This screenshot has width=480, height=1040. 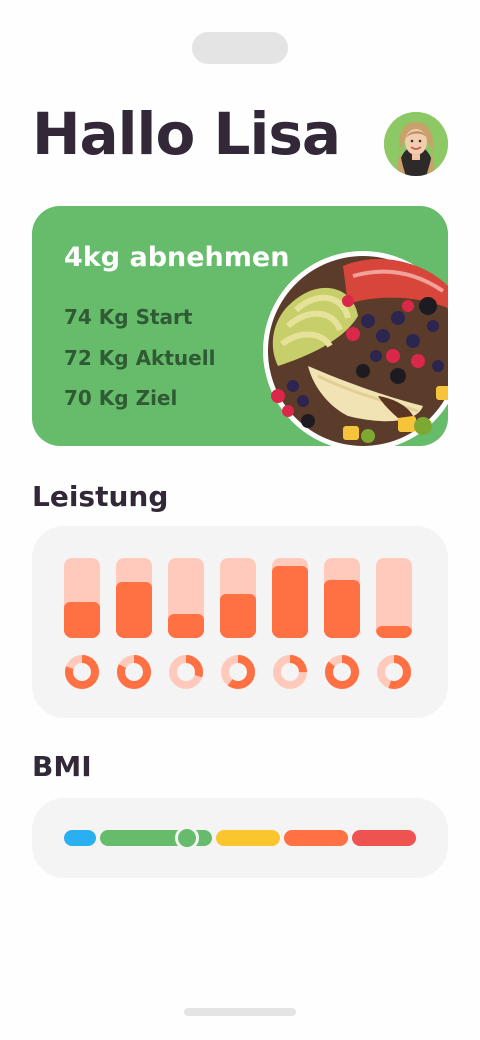 I want to click on bmi-segment-overweight, so click(x=248, y=838).